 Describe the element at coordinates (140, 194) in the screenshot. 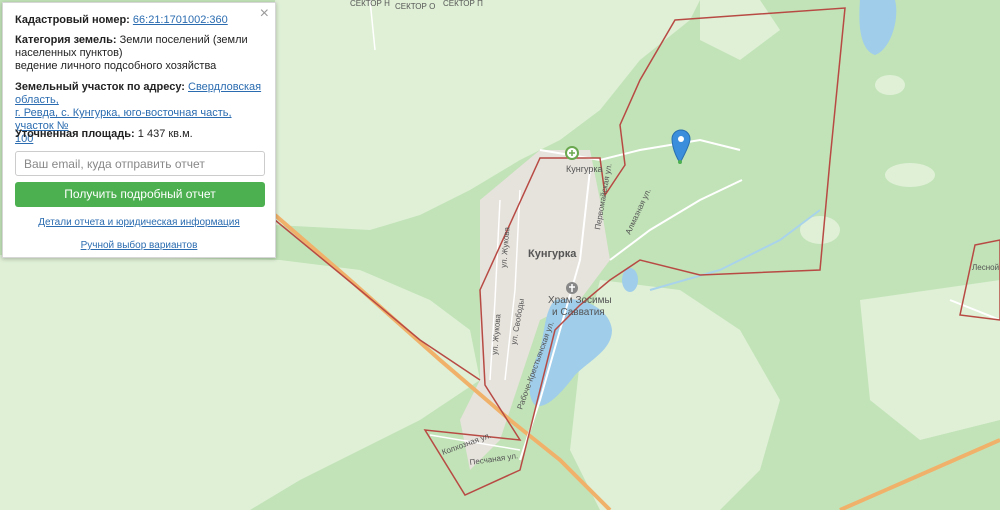

I see `get-report-button: Получить подробный отчет` at that location.